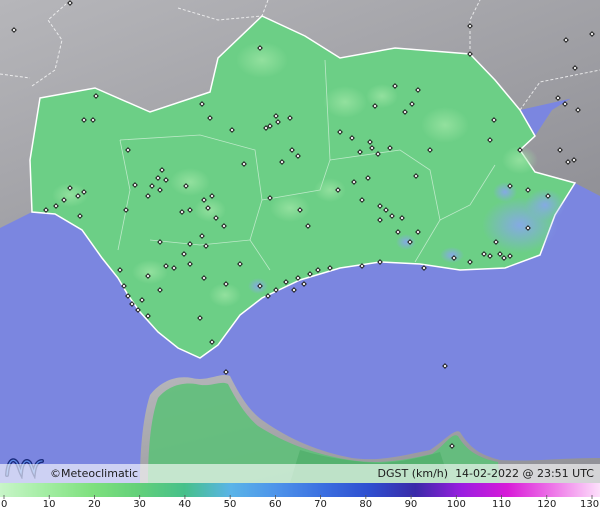 The width and height of the screenshot is (600, 517). Describe the element at coordinates (185, 504) in the screenshot. I see `scale-tick-label: 40` at that location.